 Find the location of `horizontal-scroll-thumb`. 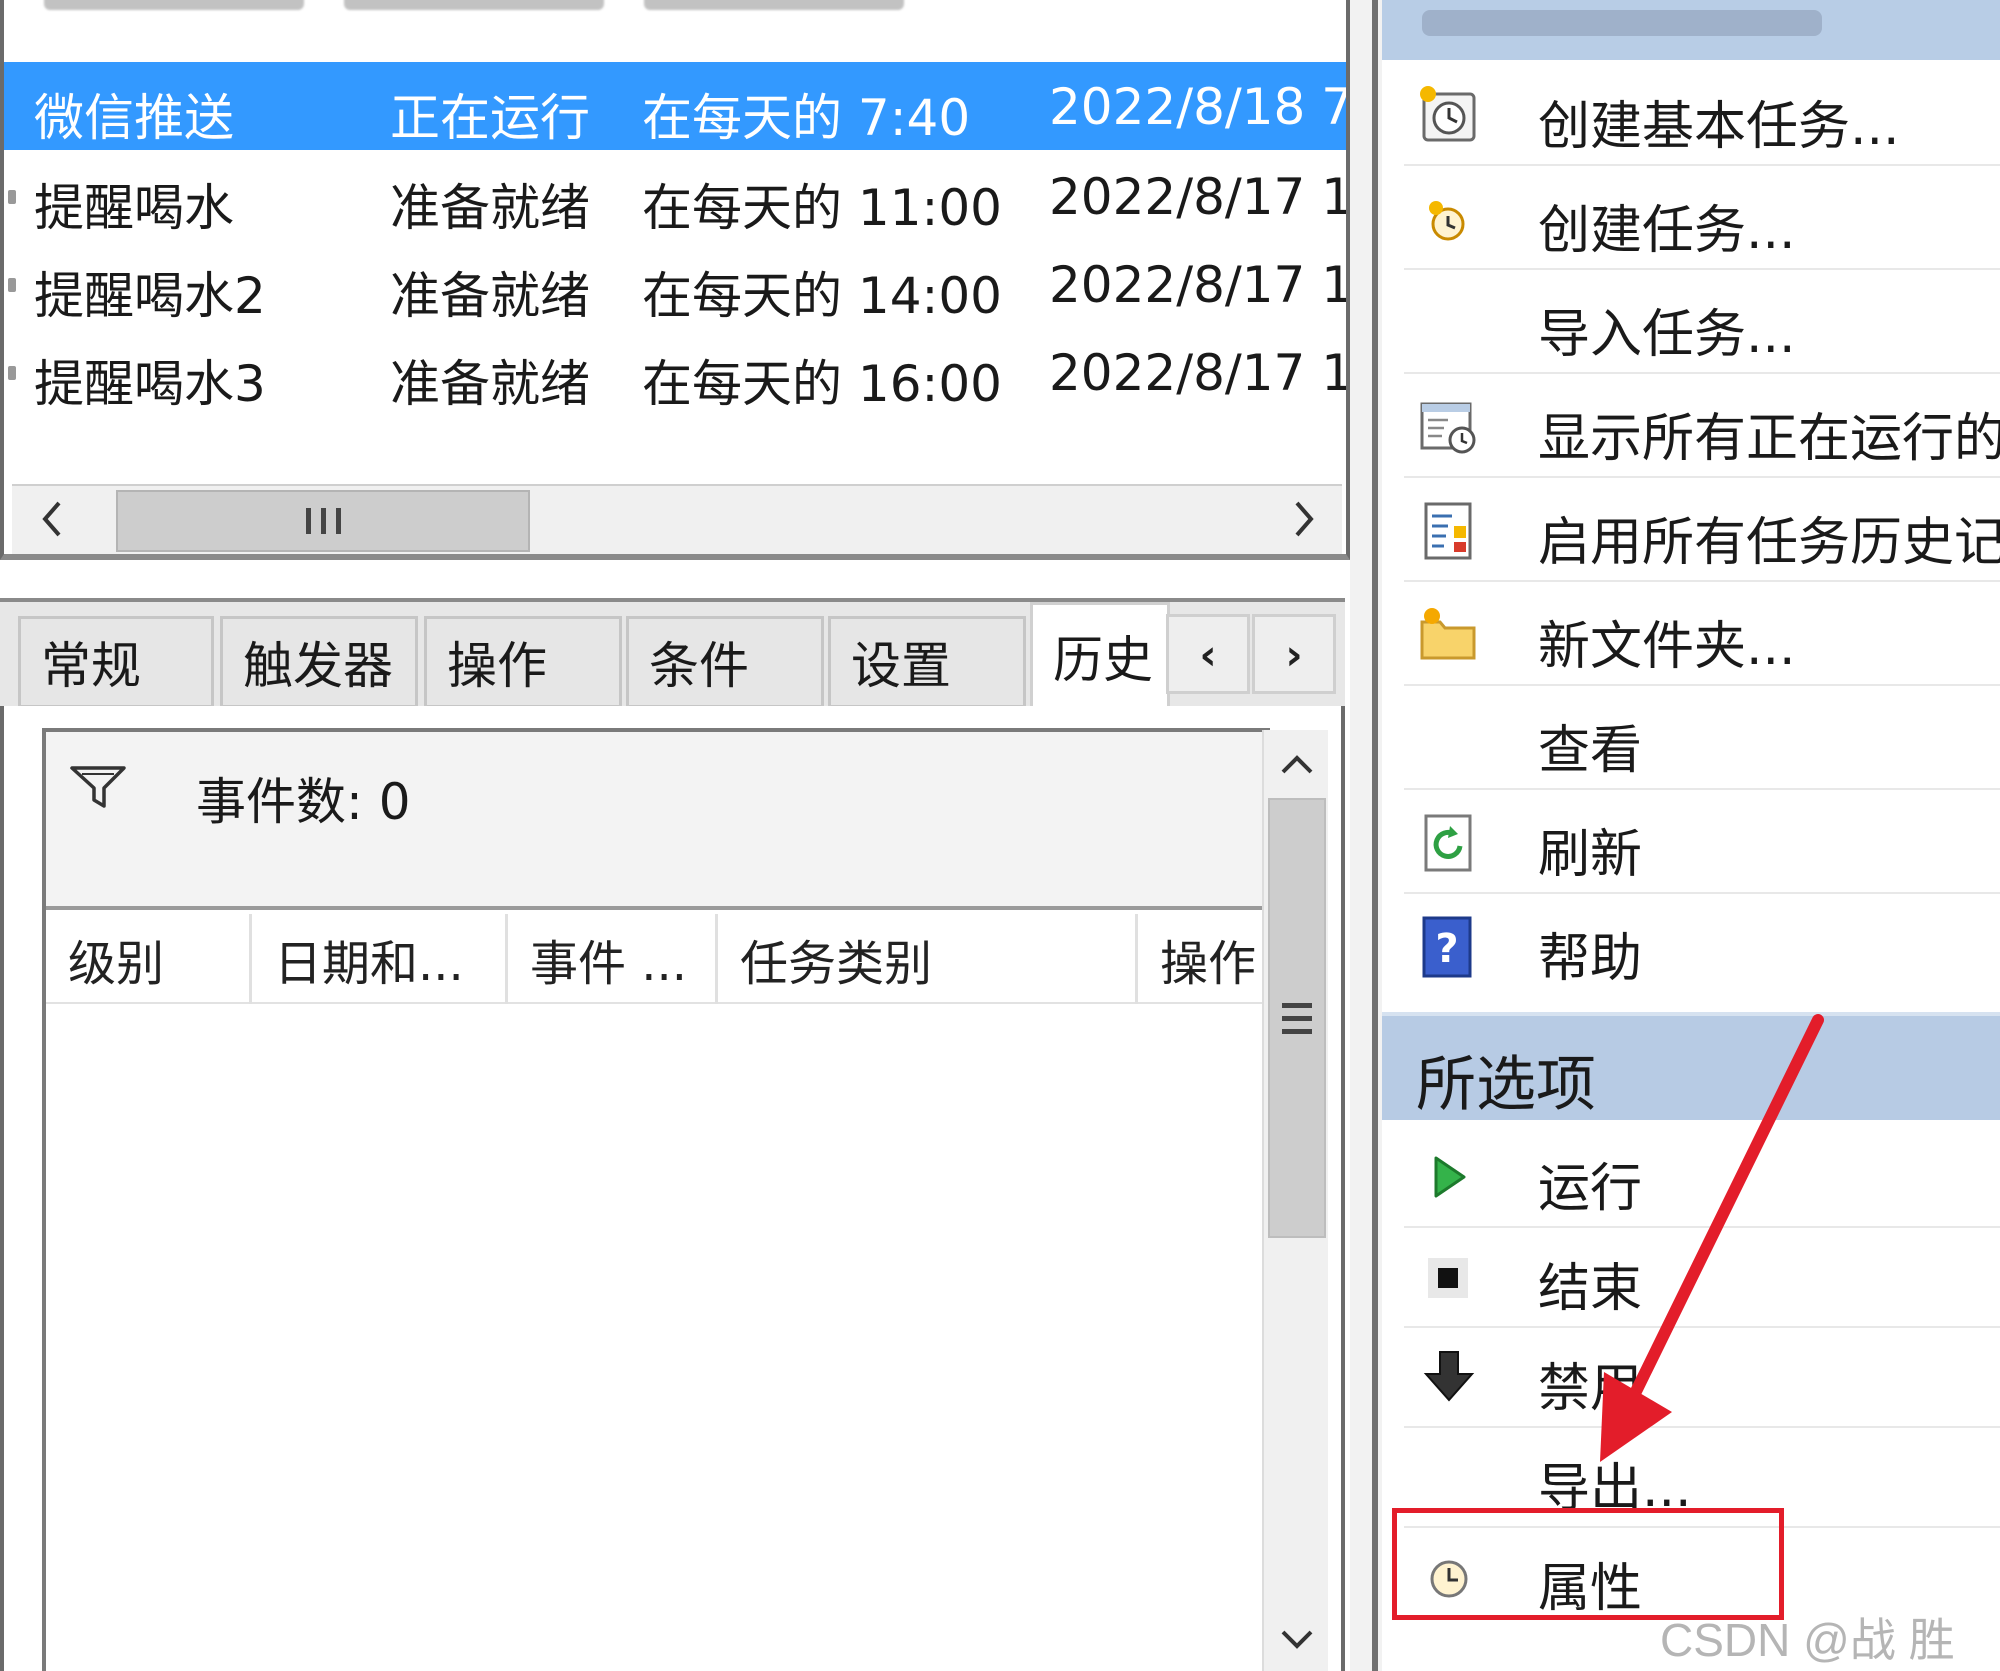

horizontal-scroll-thumb is located at coordinates (323, 521).